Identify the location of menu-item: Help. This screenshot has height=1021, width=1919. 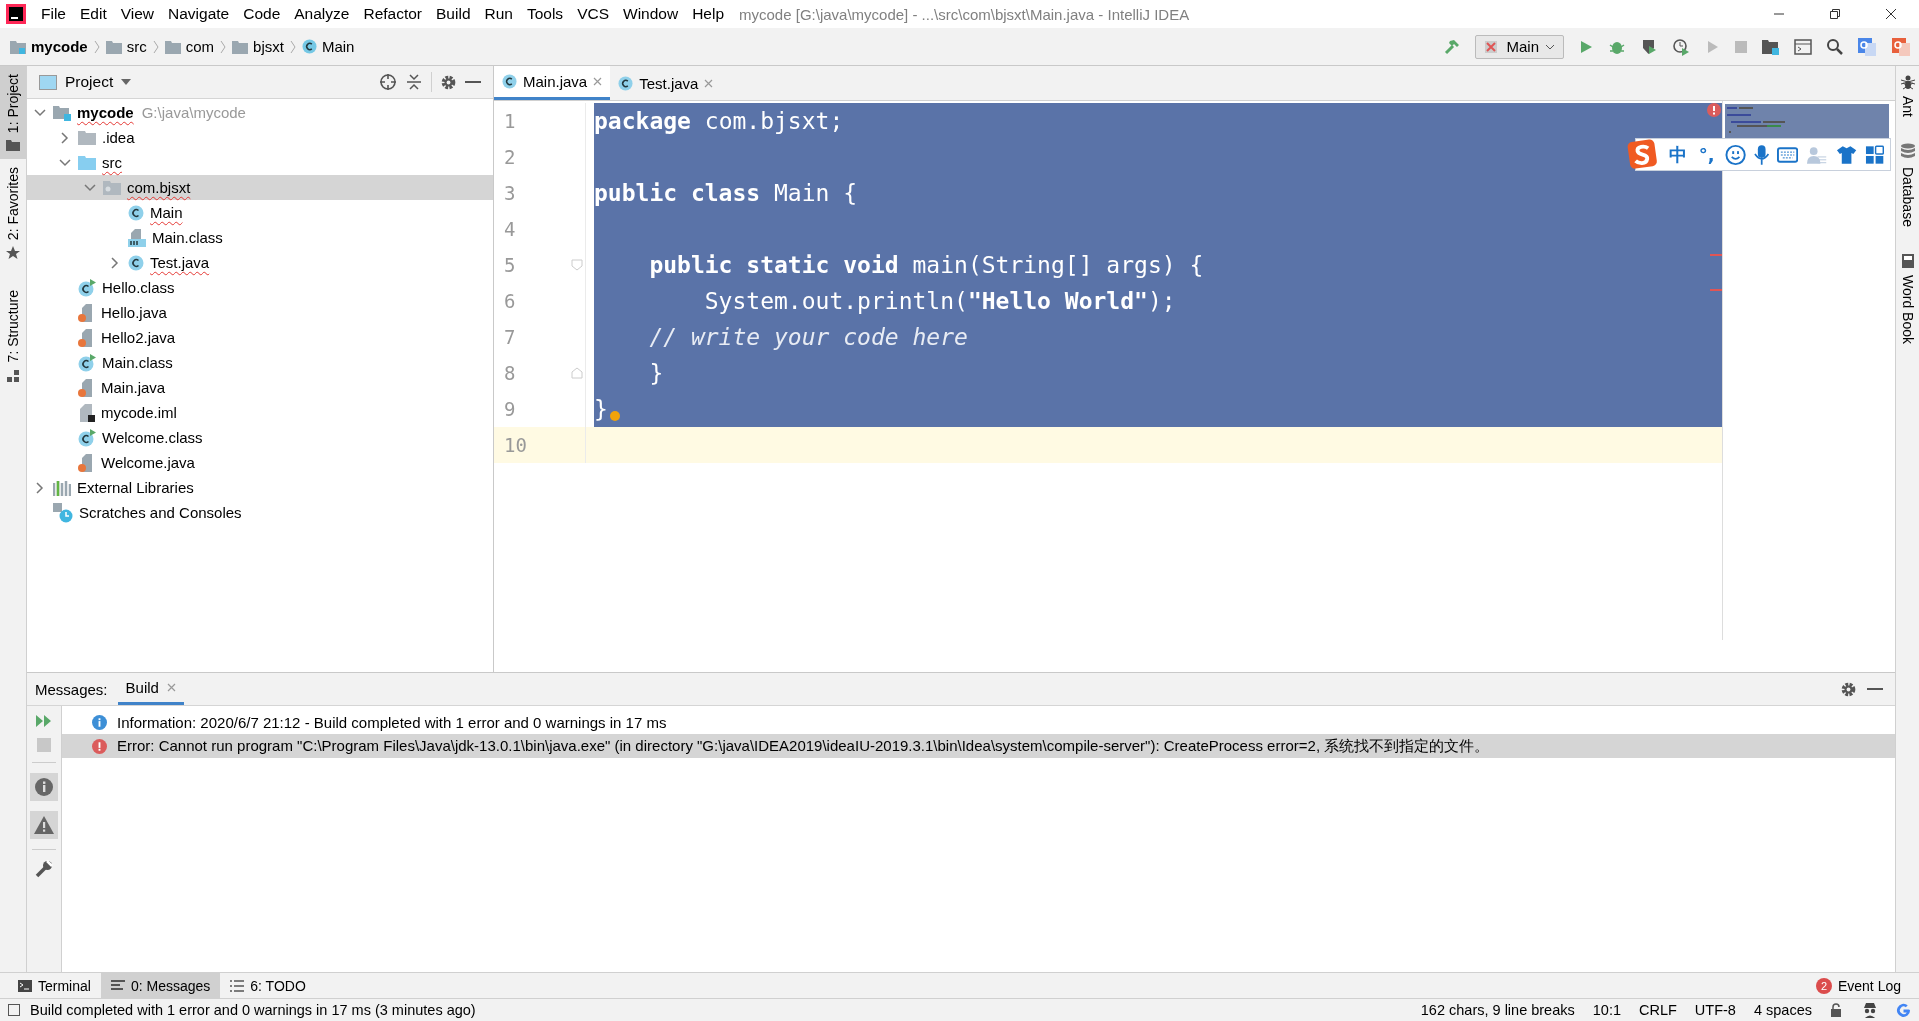
(708, 14).